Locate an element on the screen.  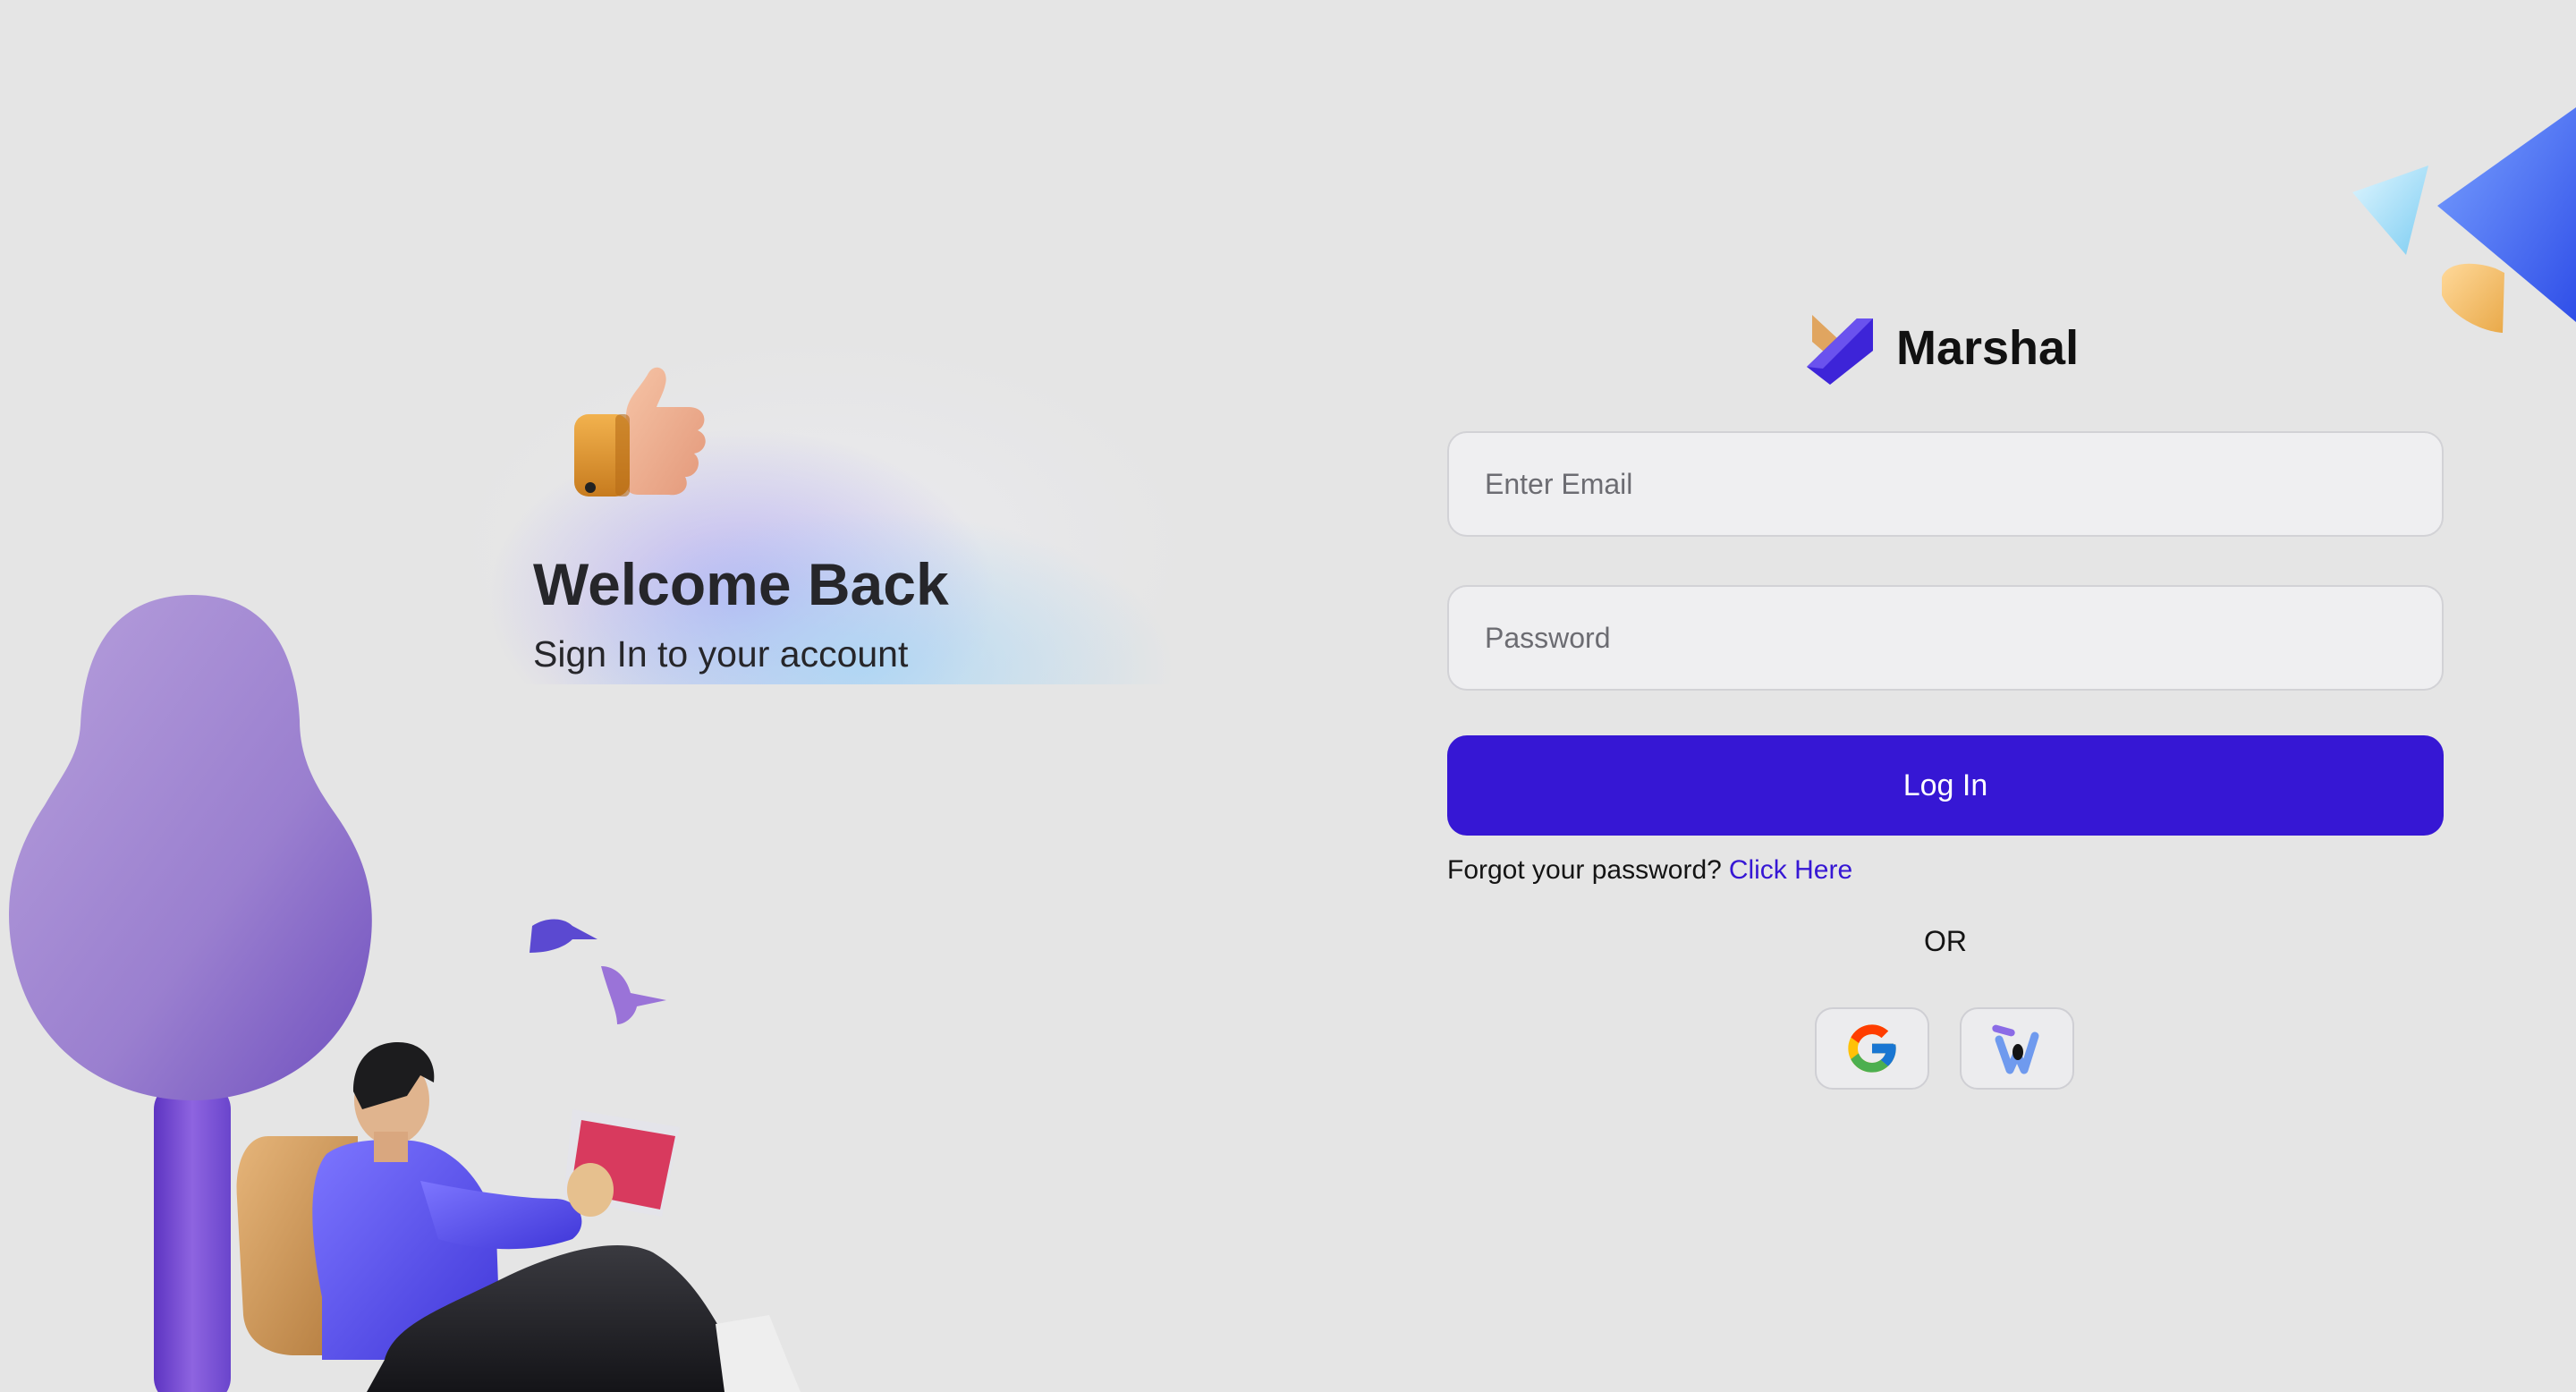
w-app-icon is located at coordinates (2015, 1049).